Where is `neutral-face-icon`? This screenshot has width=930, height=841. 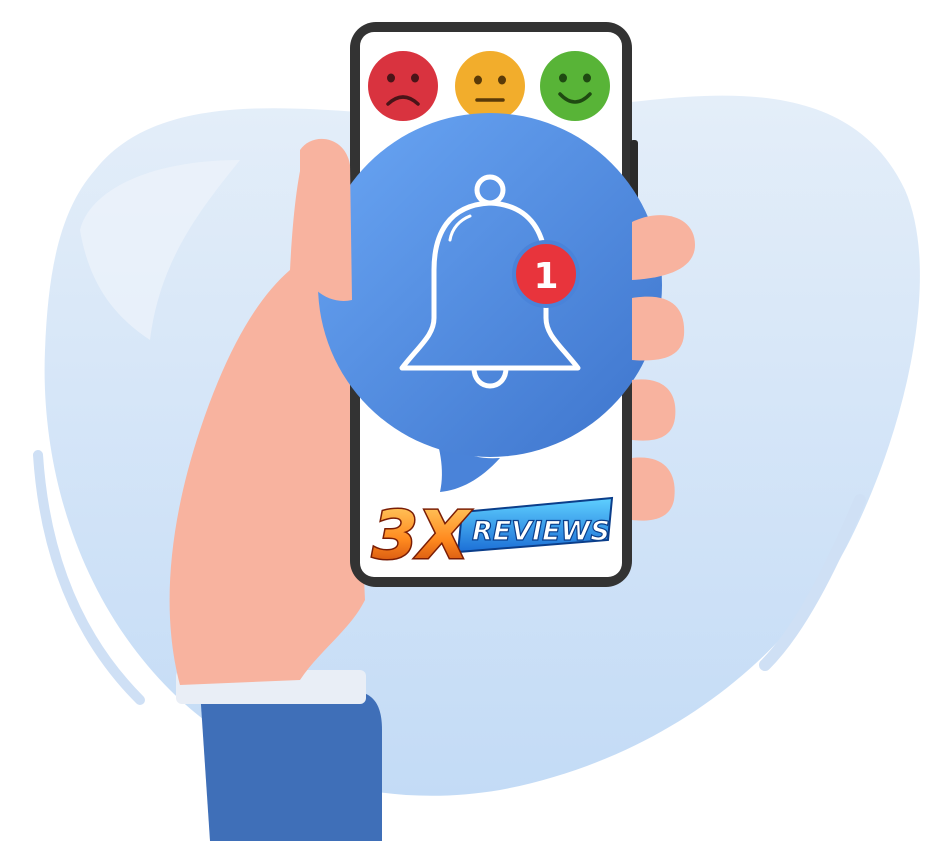
neutral-face-icon is located at coordinates (490, 86).